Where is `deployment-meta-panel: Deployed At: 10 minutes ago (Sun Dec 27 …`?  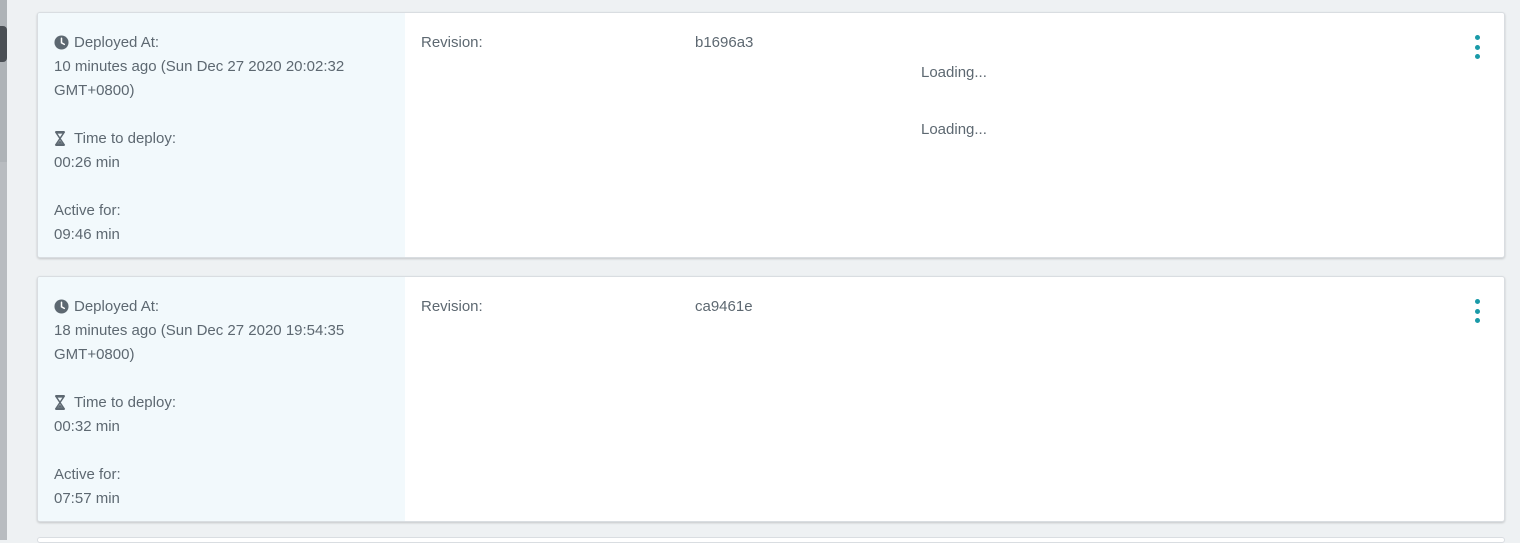
deployment-meta-panel: Deployed At: 10 minutes ago (Sun Dec 27 … is located at coordinates (221, 135).